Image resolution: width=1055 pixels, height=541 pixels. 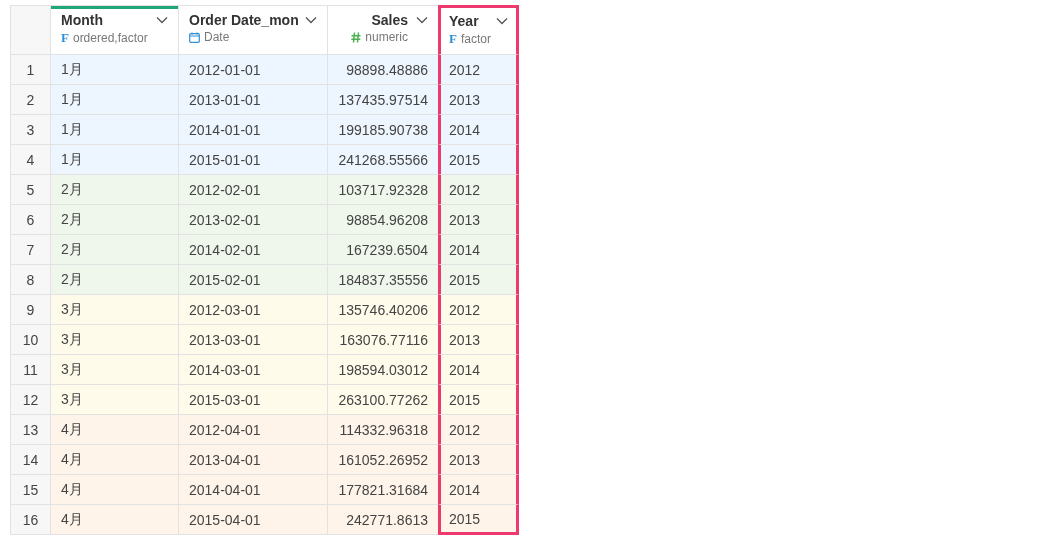 I want to click on table-cell: 199185.90738, so click(x=382, y=130).